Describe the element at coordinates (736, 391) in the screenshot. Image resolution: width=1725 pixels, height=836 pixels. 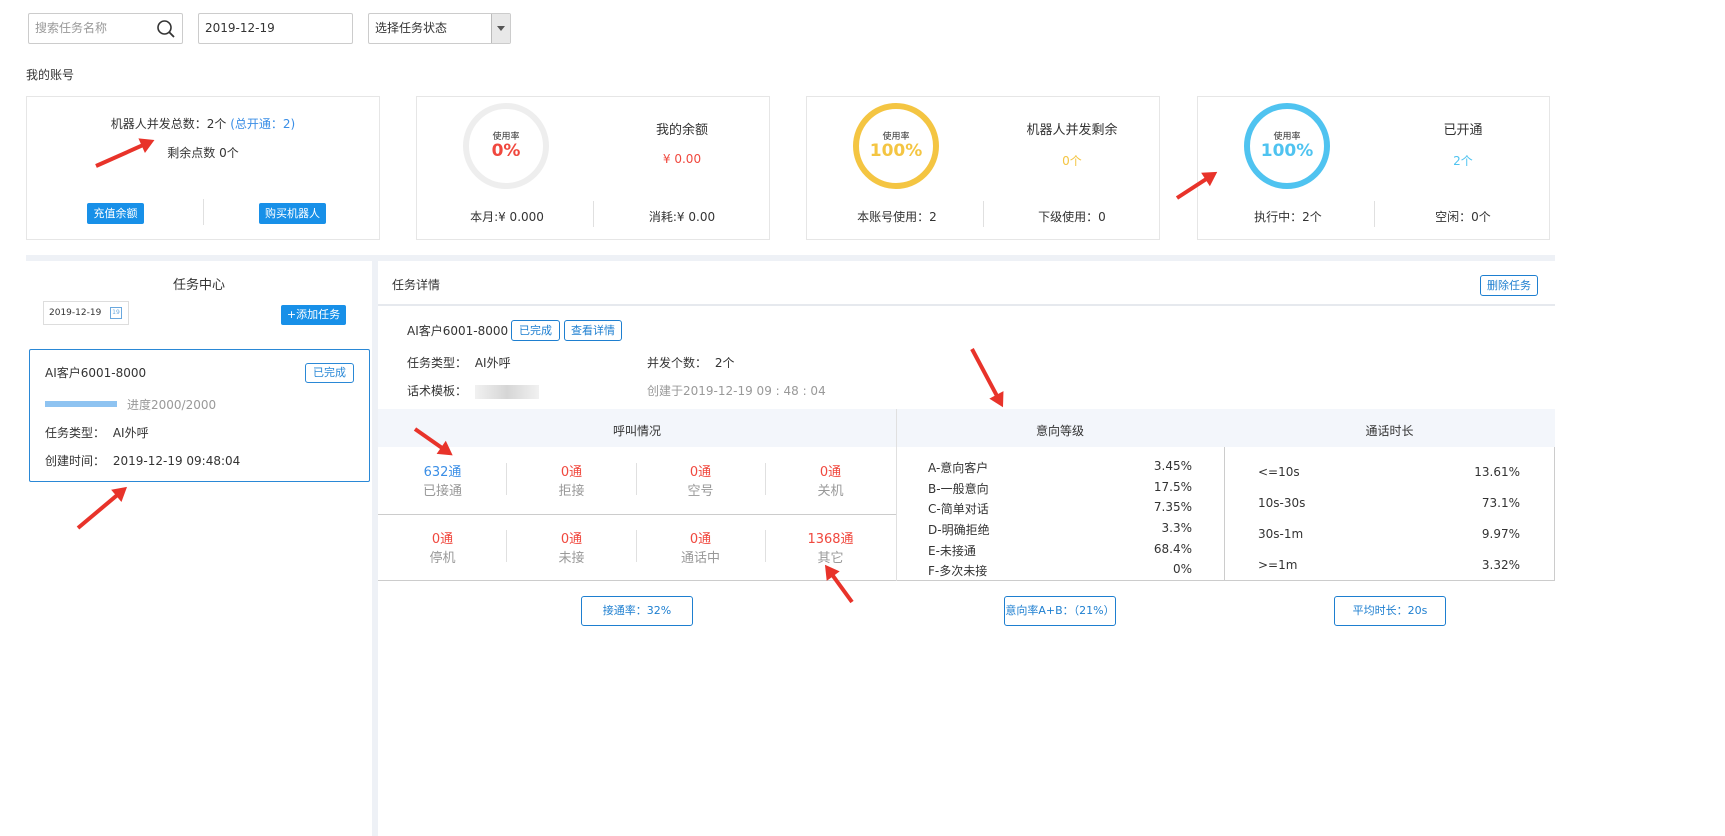
I see `detail-created: 创建于2019-12-19 09 : 48 : 04` at that location.